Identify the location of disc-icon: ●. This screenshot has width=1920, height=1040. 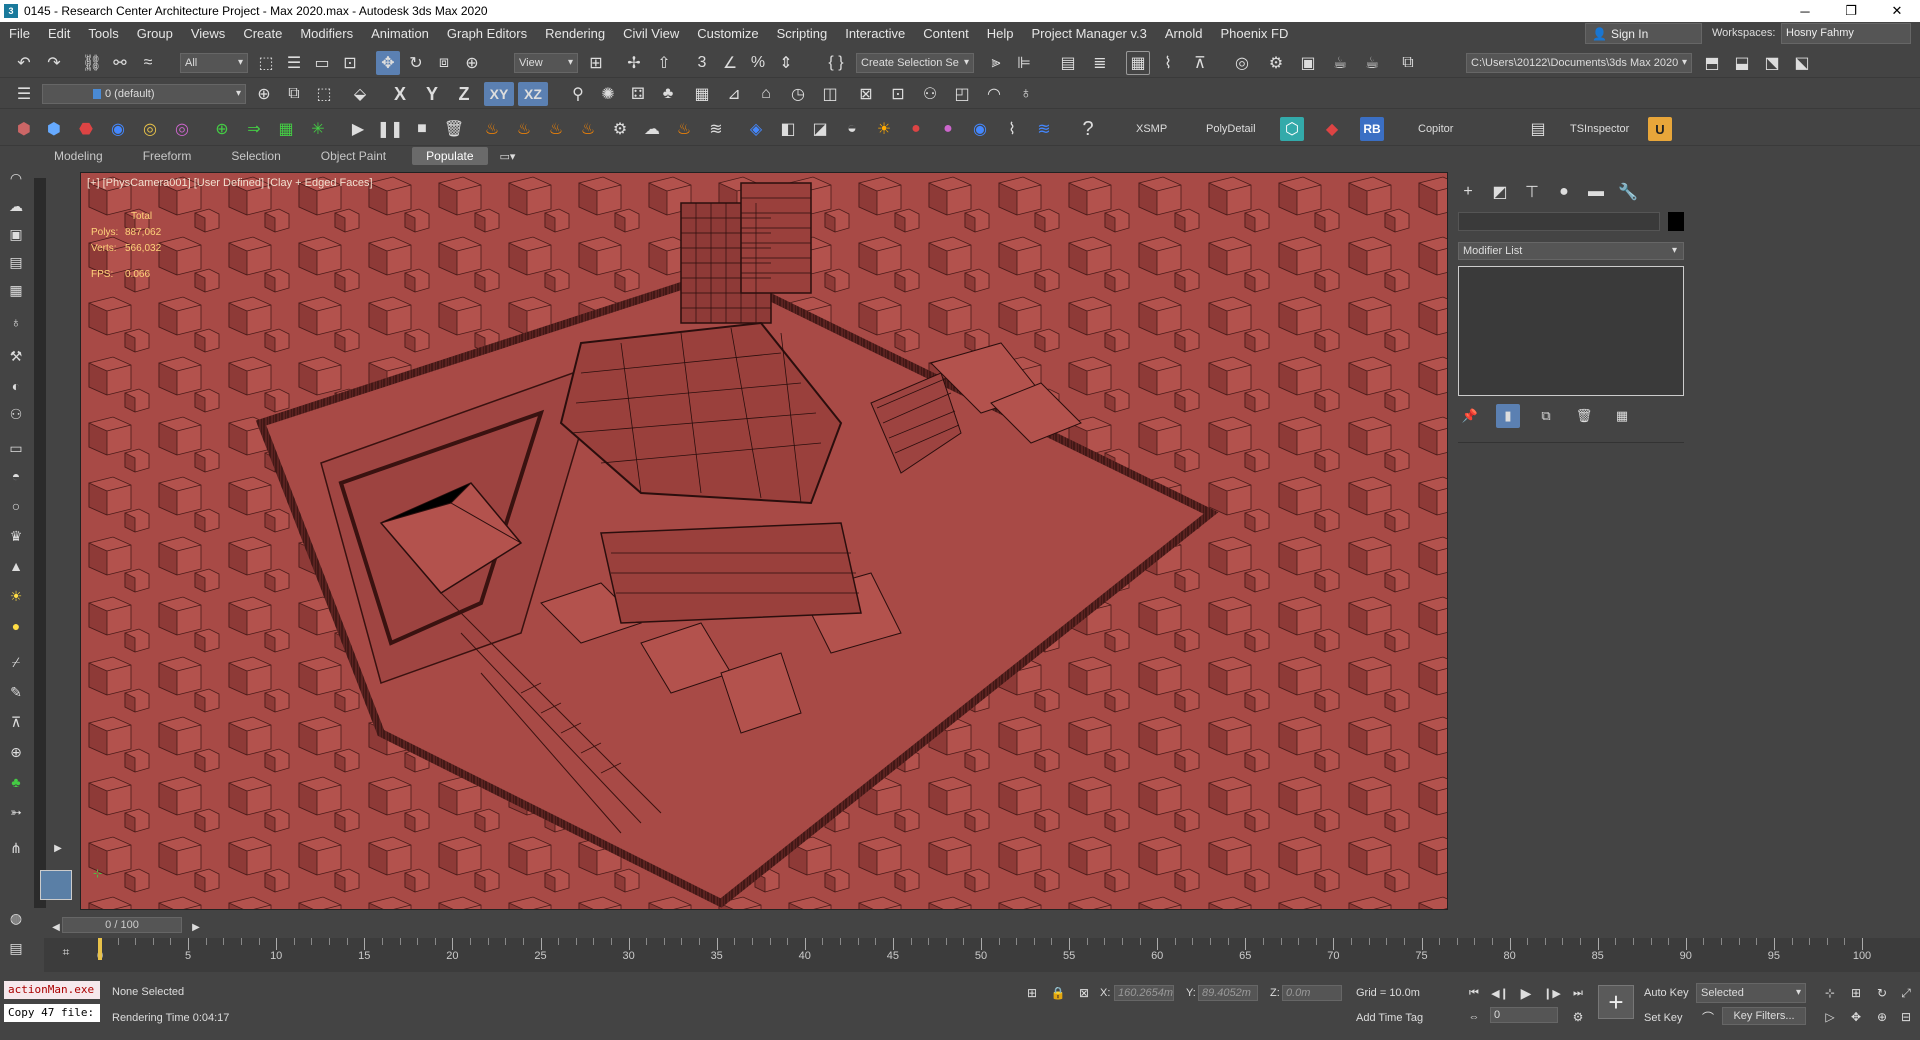
(16, 626).